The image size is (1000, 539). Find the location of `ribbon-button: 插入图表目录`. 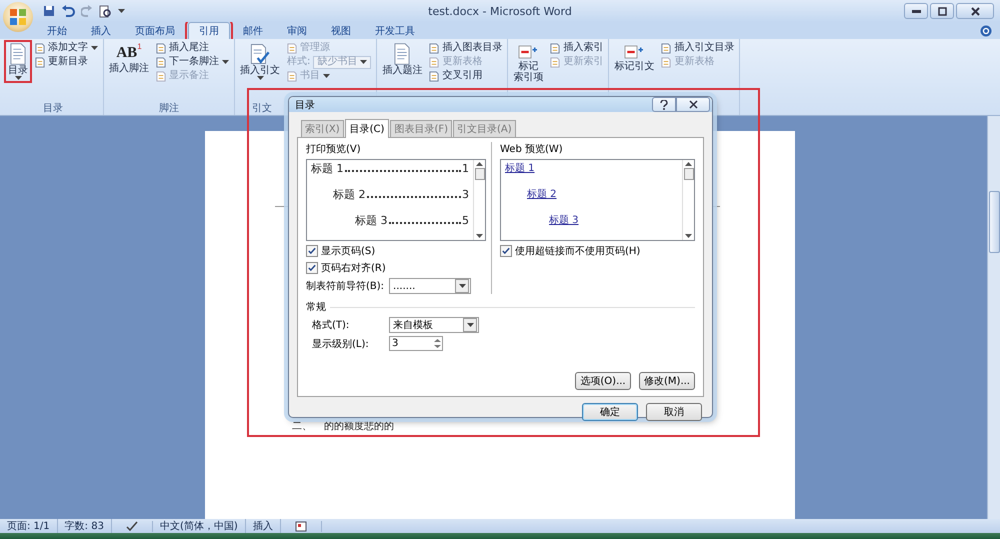

ribbon-button: 插入图表目录 is located at coordinates (465, 48).